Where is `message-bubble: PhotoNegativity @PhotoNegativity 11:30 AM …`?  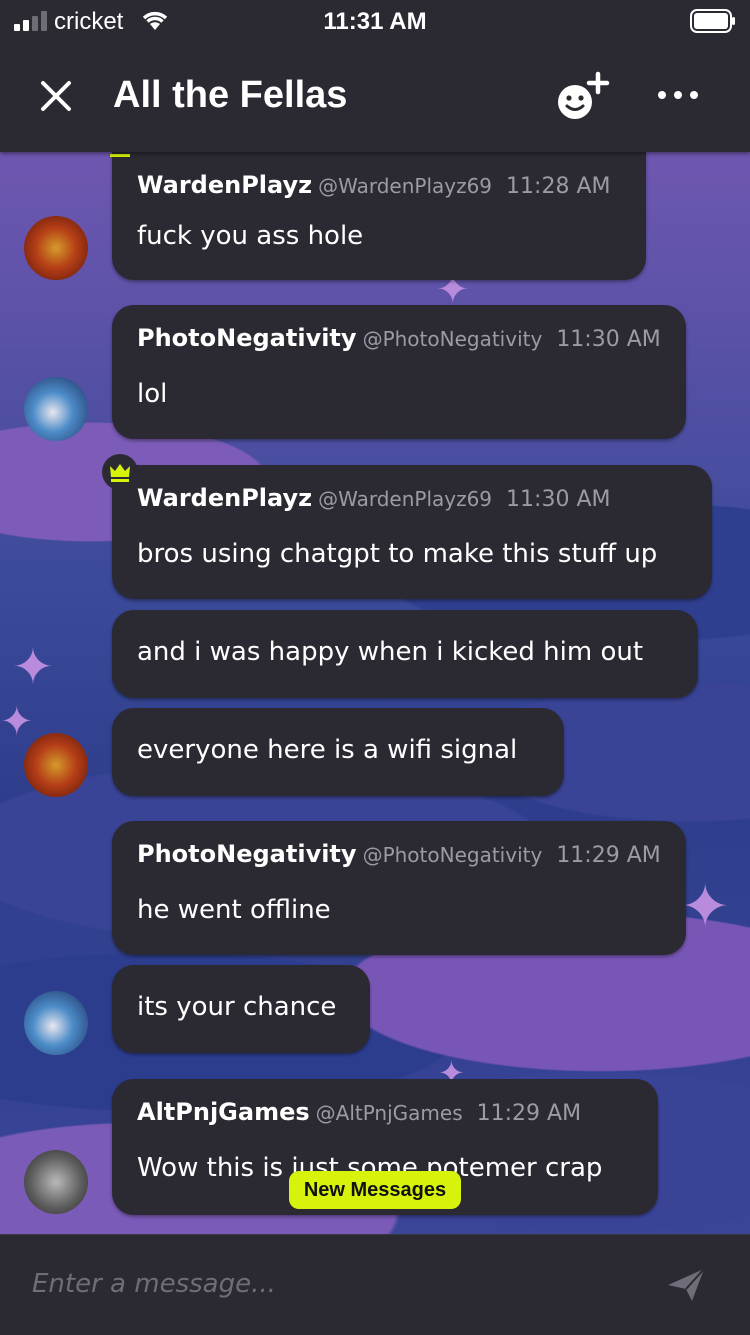 message-bubble: PhotoNegativity @PhotoNegativity 11:30 AM … is located at coordinates (399, 372).